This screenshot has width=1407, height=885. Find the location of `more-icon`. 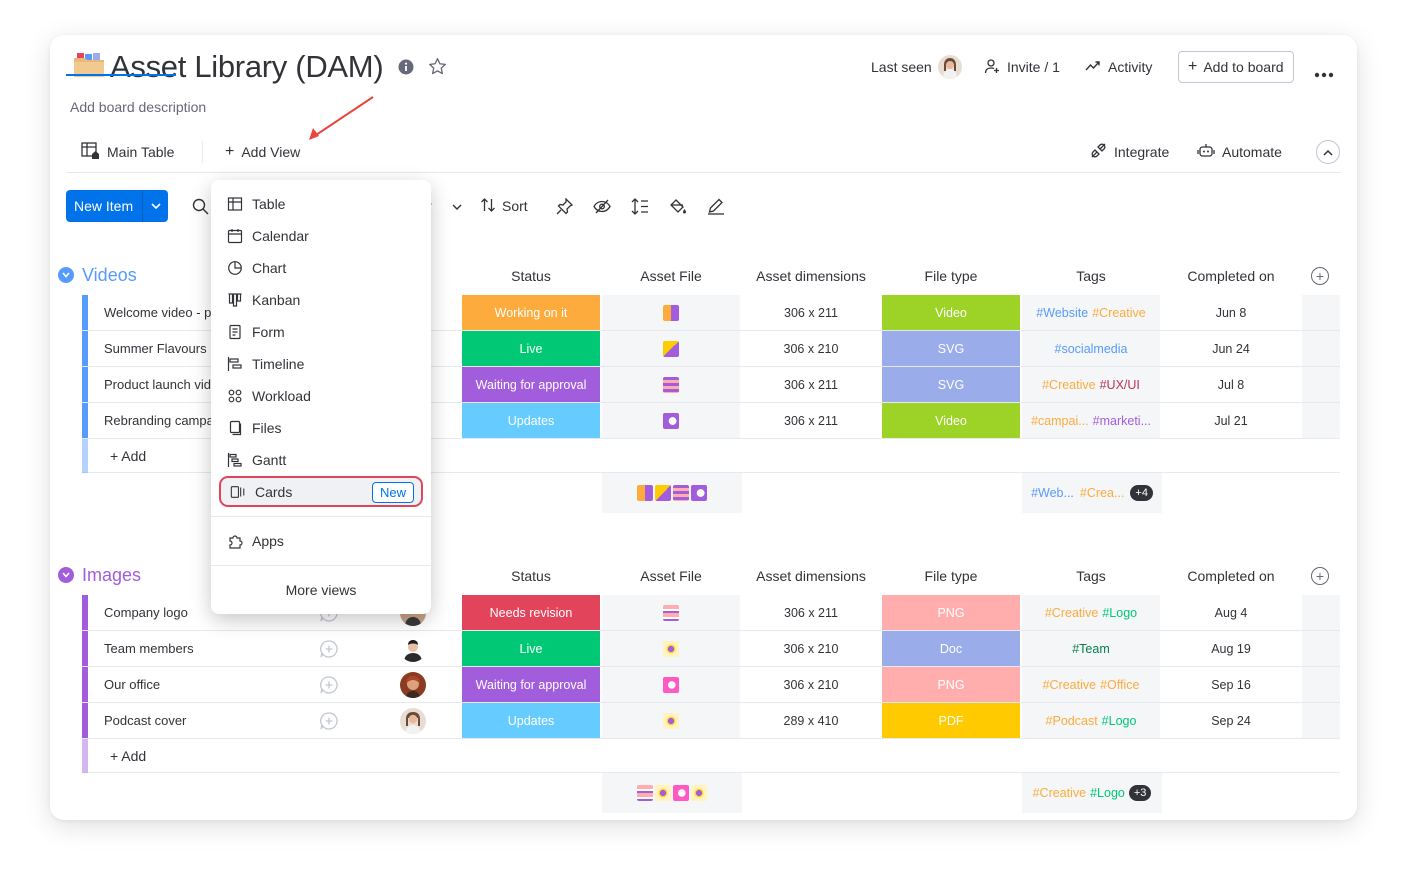

more-icon is located at coordinates (1324, 74).